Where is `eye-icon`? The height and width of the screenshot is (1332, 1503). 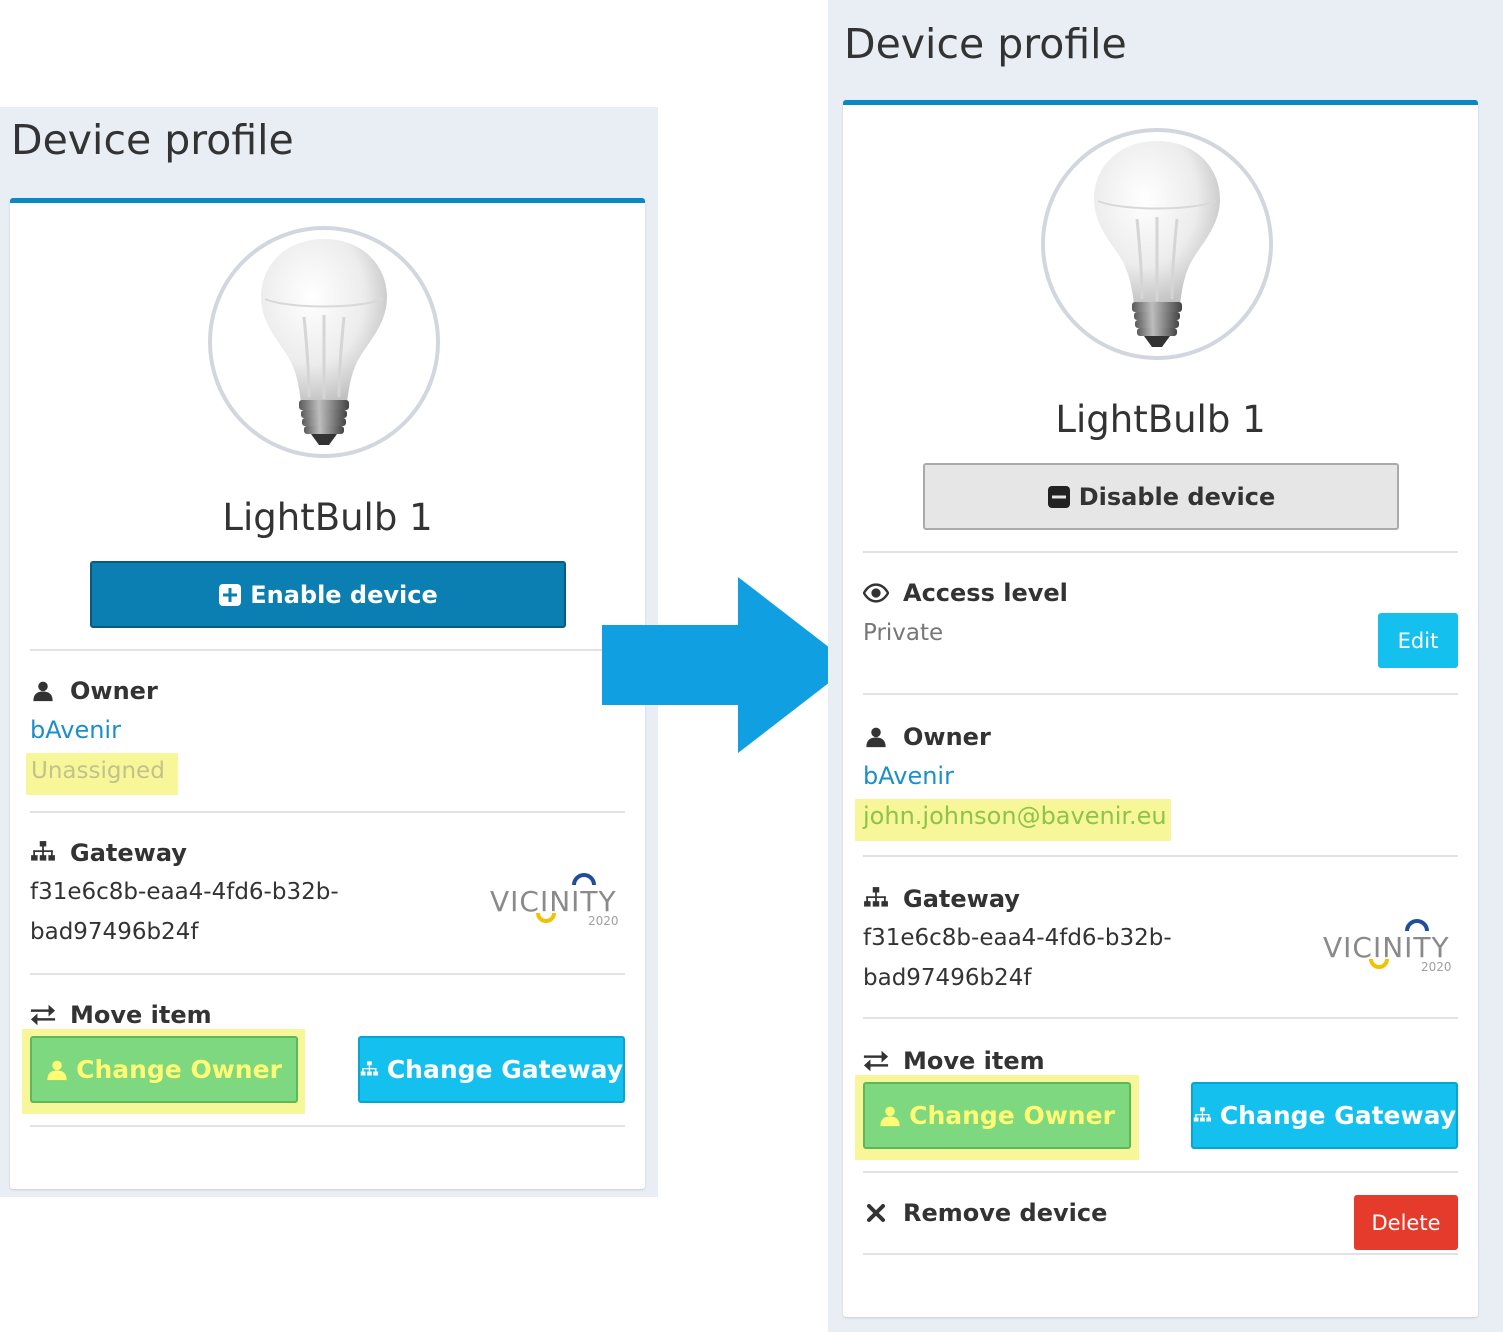 eye-icon is located at coordinates (876, 593).